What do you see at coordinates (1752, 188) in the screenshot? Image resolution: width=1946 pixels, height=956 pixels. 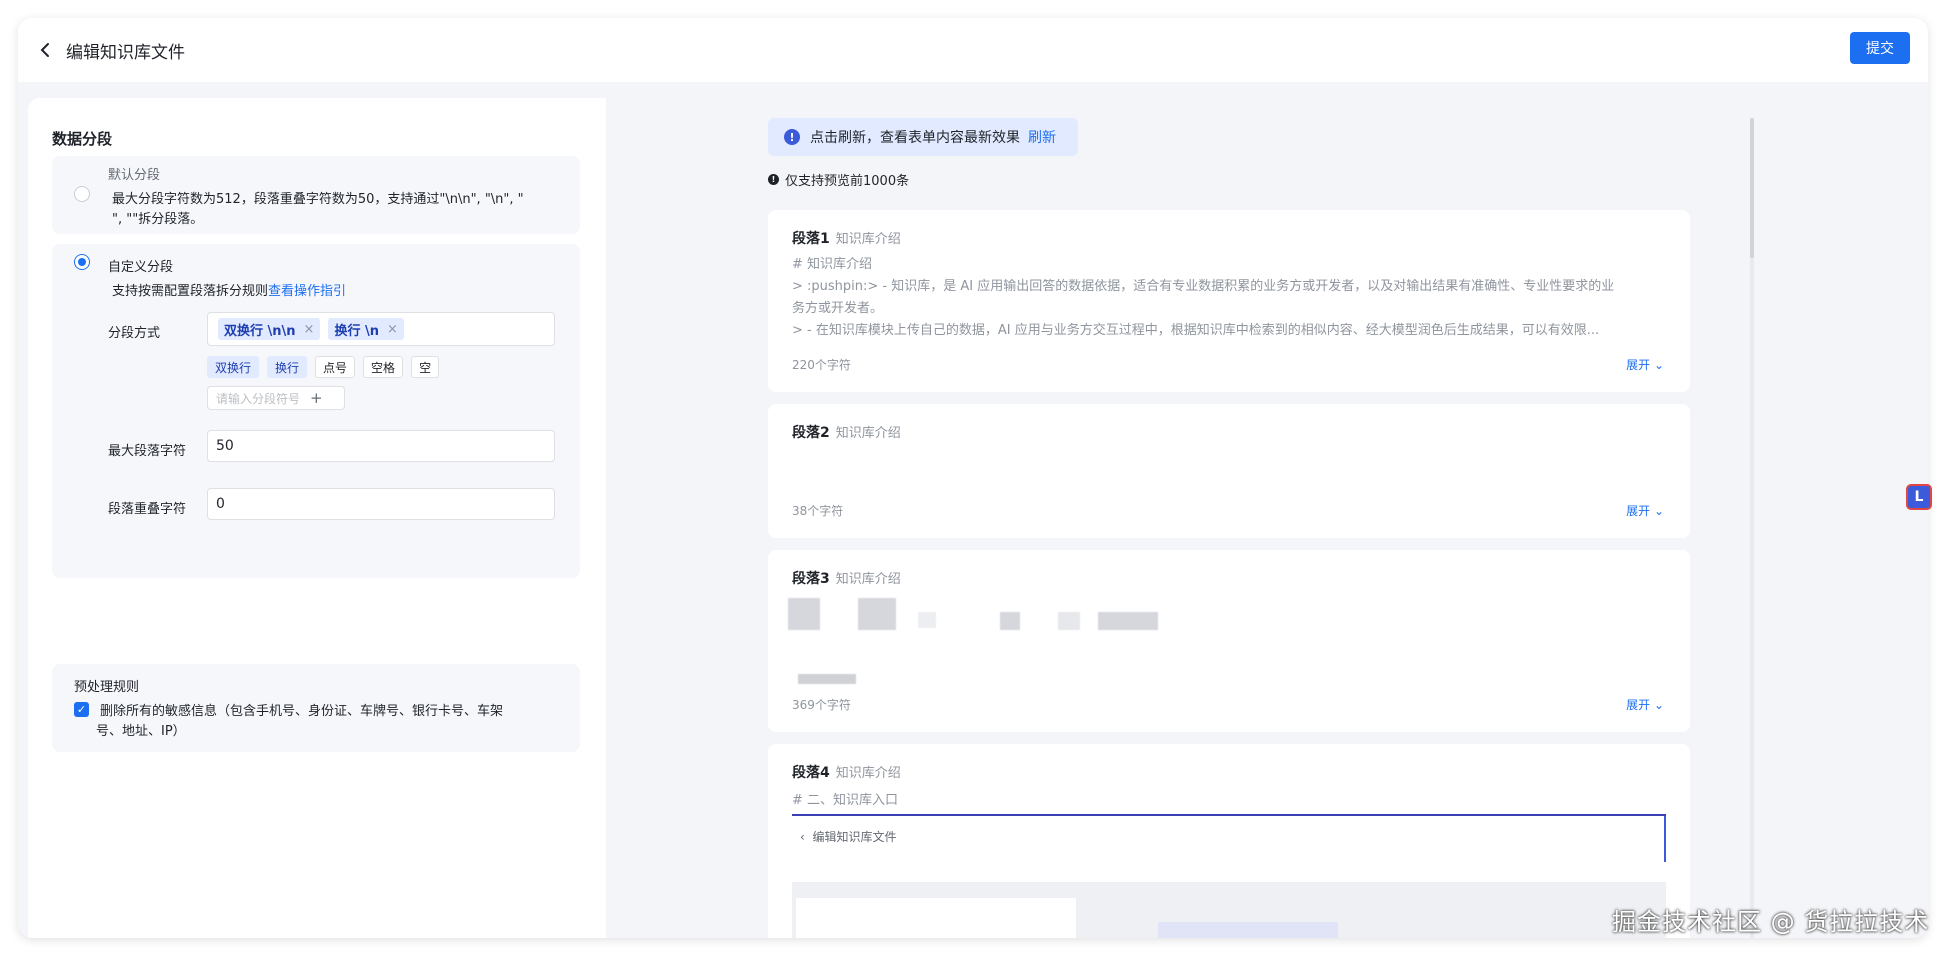 I see `scroll-thumb` at bounding box center [1752, 188].